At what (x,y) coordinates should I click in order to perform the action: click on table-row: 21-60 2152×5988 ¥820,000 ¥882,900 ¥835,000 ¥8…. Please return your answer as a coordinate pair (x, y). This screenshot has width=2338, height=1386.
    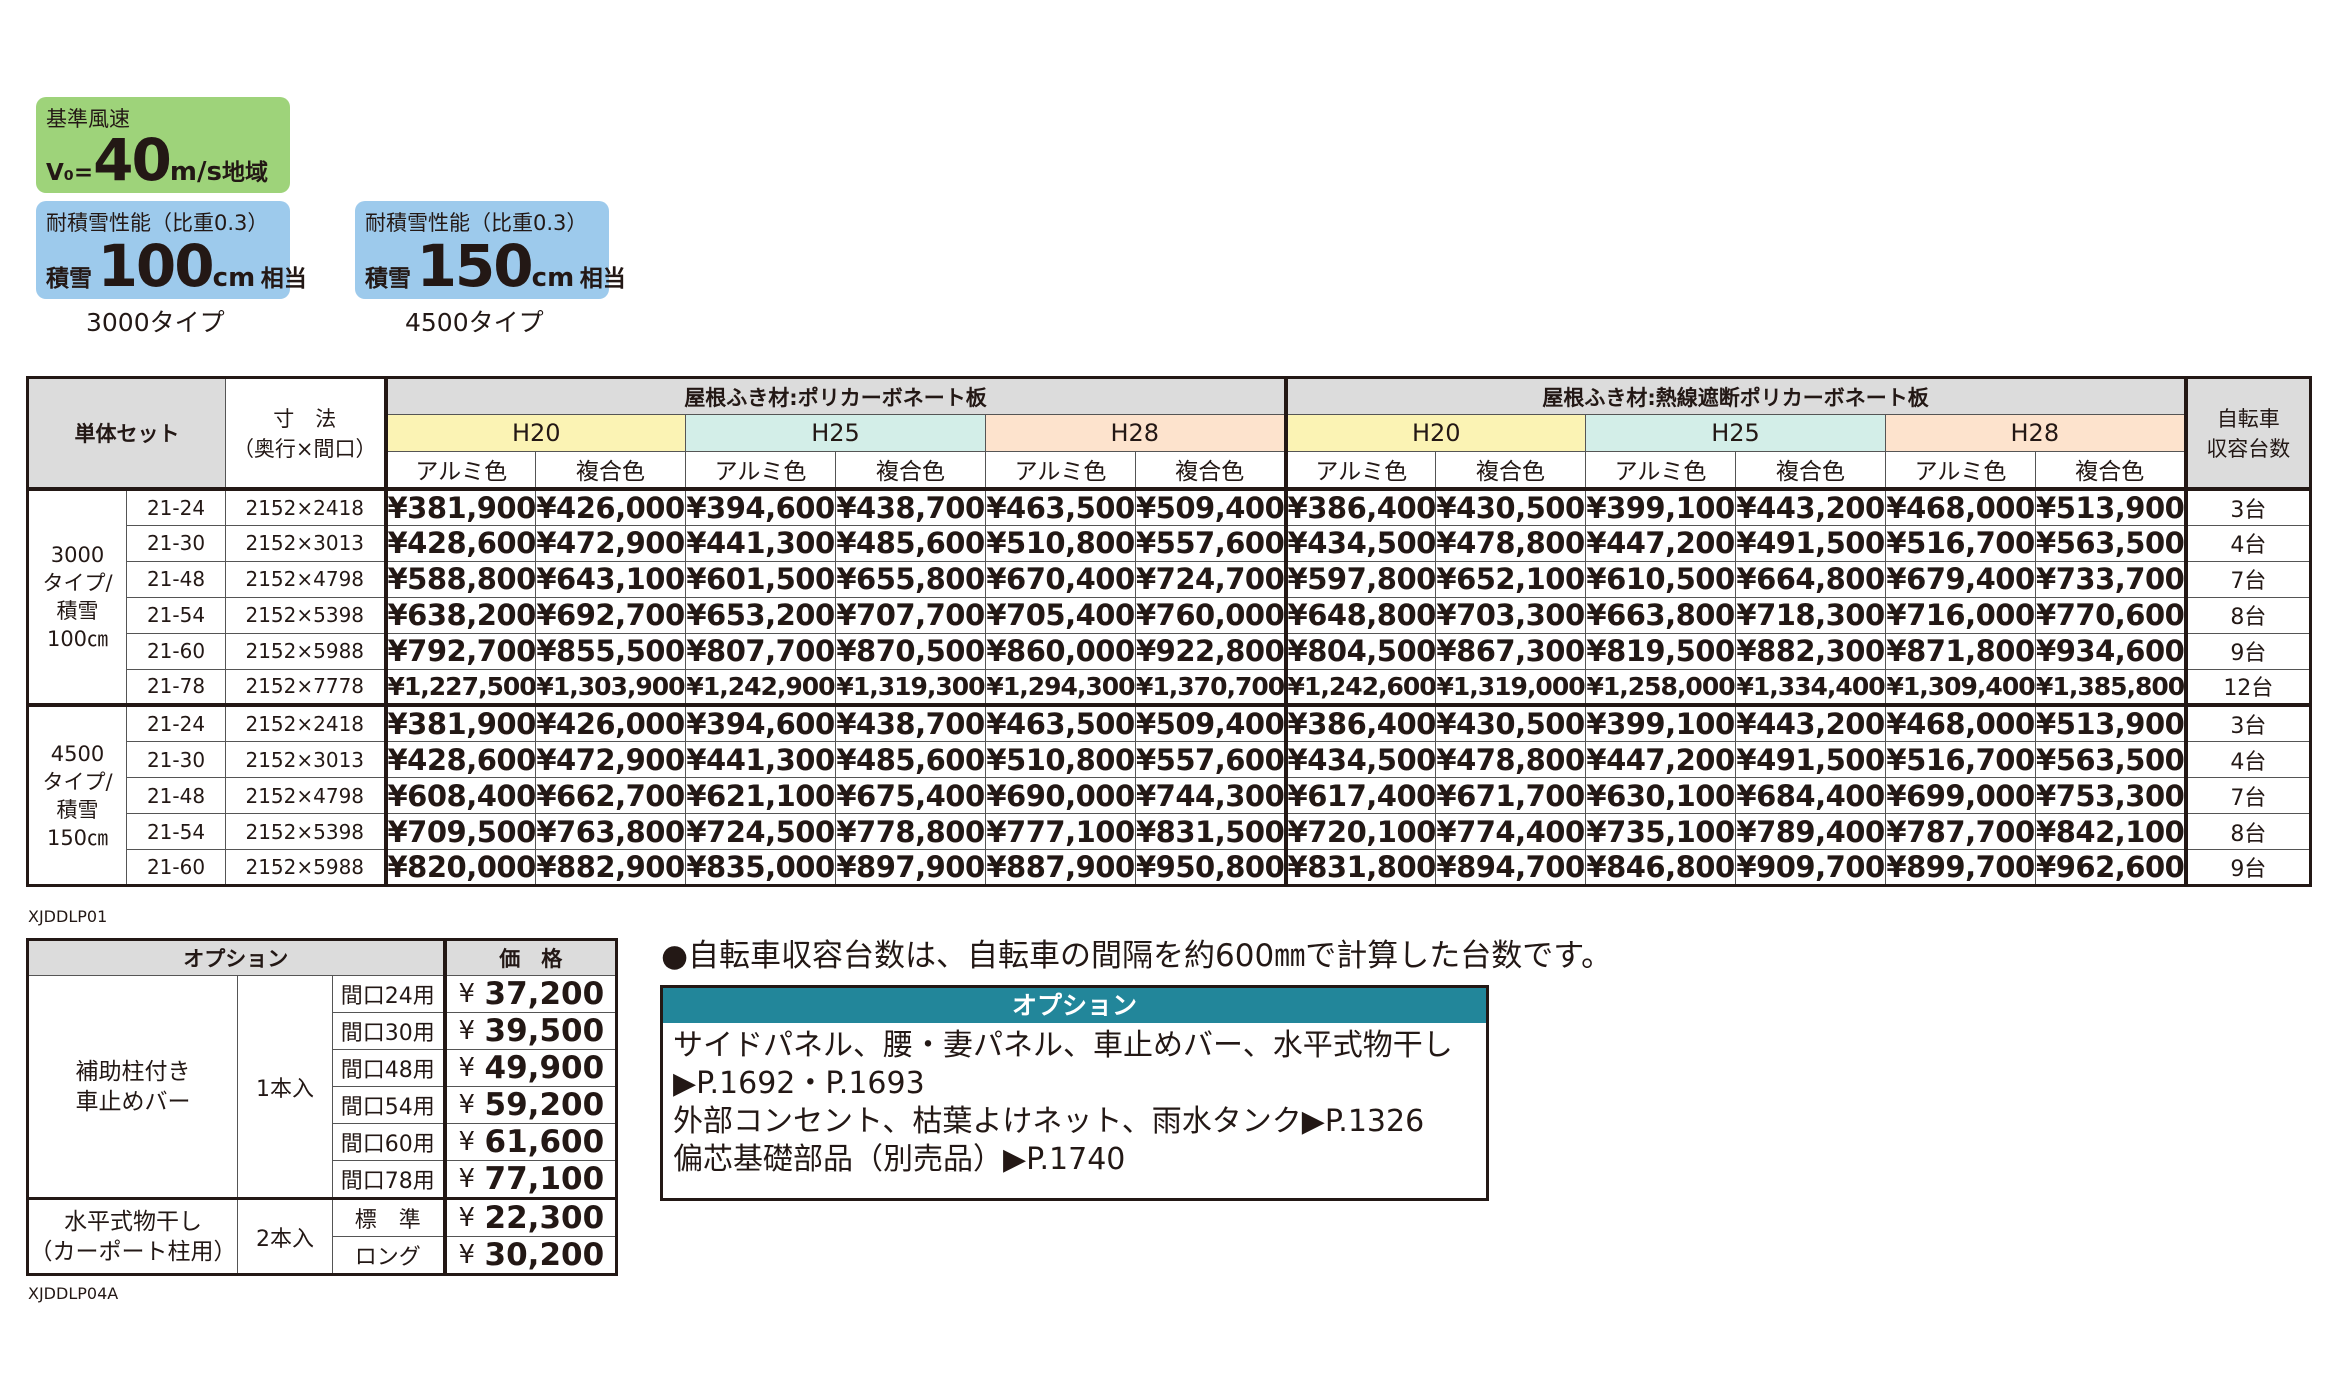
    Looking at the image, I should click on (1170, 867).